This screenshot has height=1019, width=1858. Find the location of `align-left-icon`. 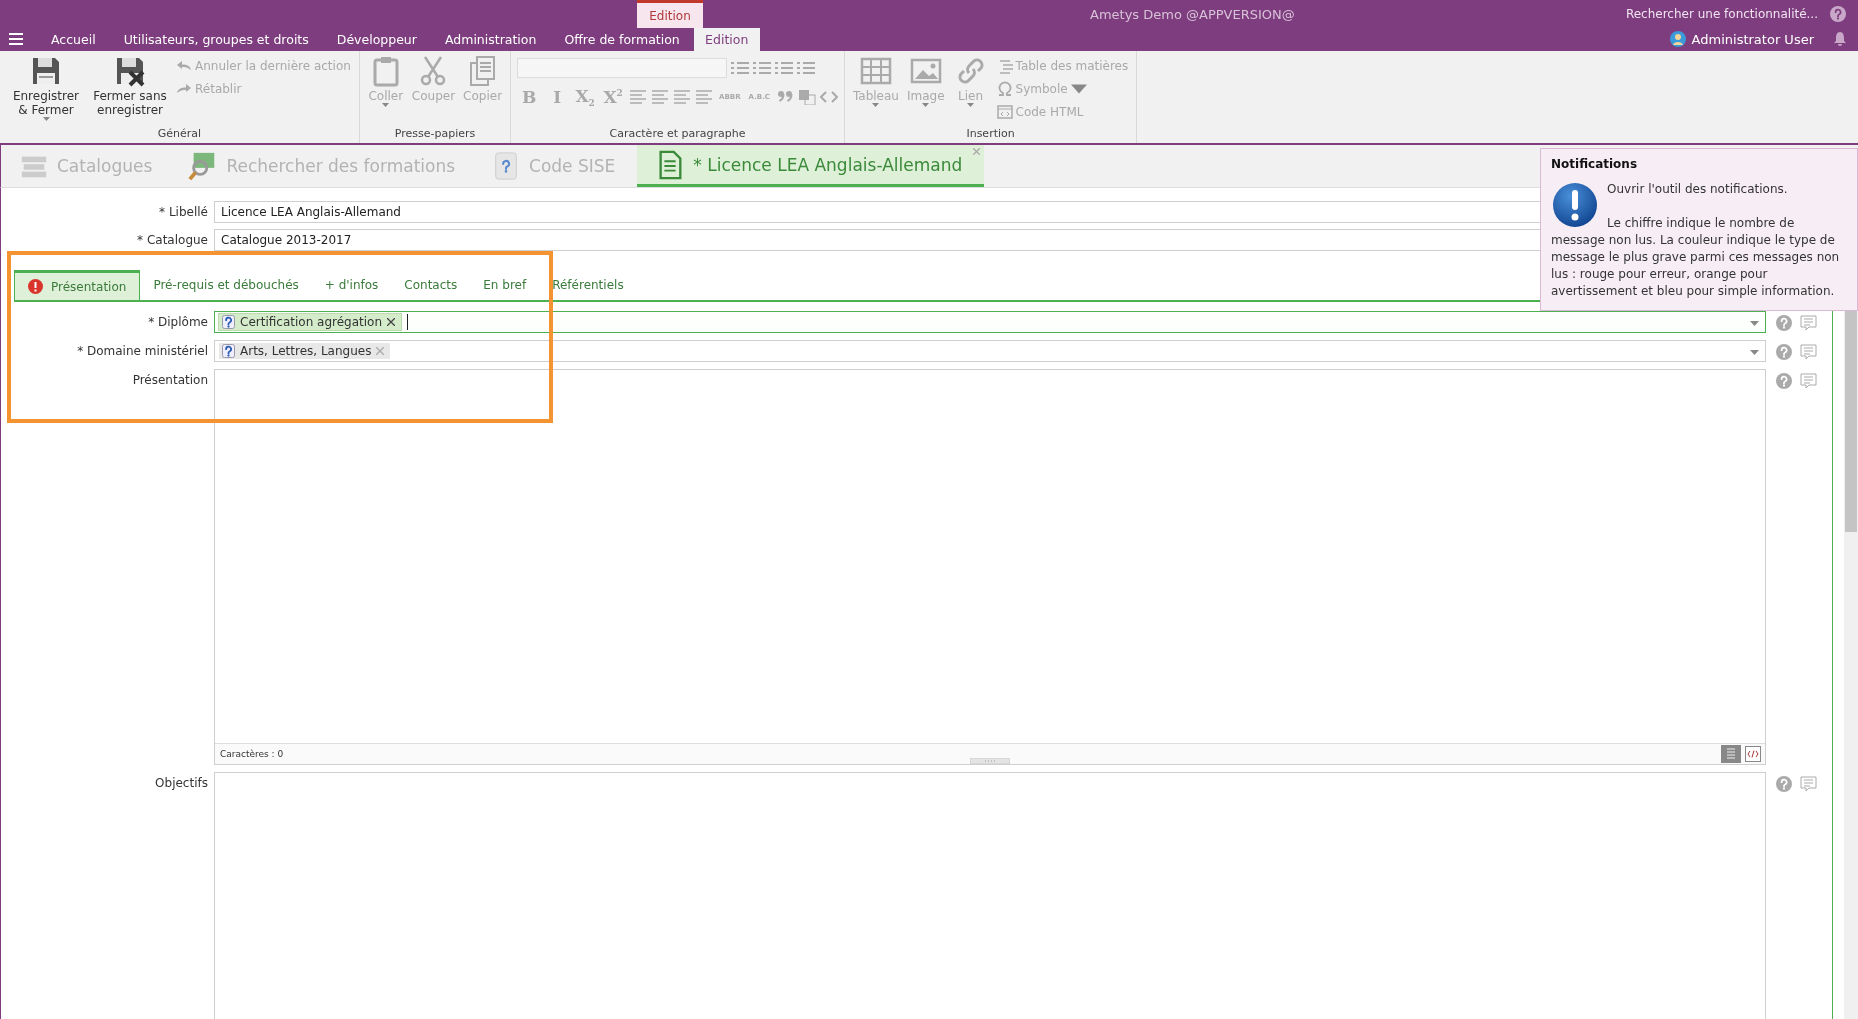

align-left-icon is located at coordinates (638, 97).